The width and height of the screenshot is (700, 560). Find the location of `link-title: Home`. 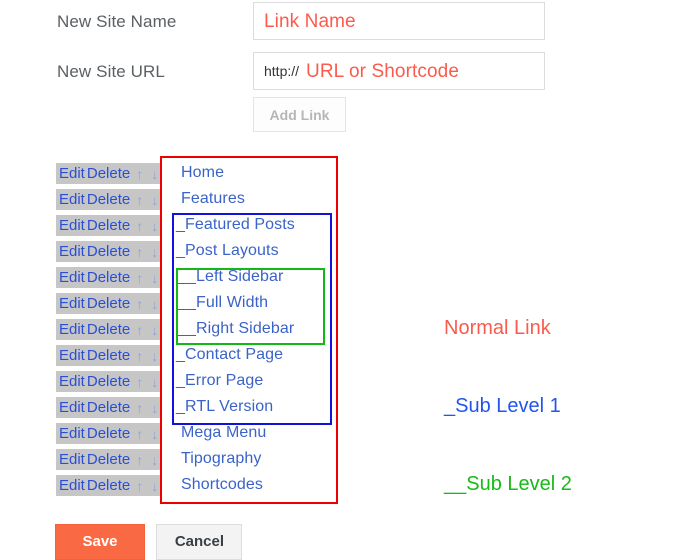

link-title: Home is located at coordinates (202, 173).